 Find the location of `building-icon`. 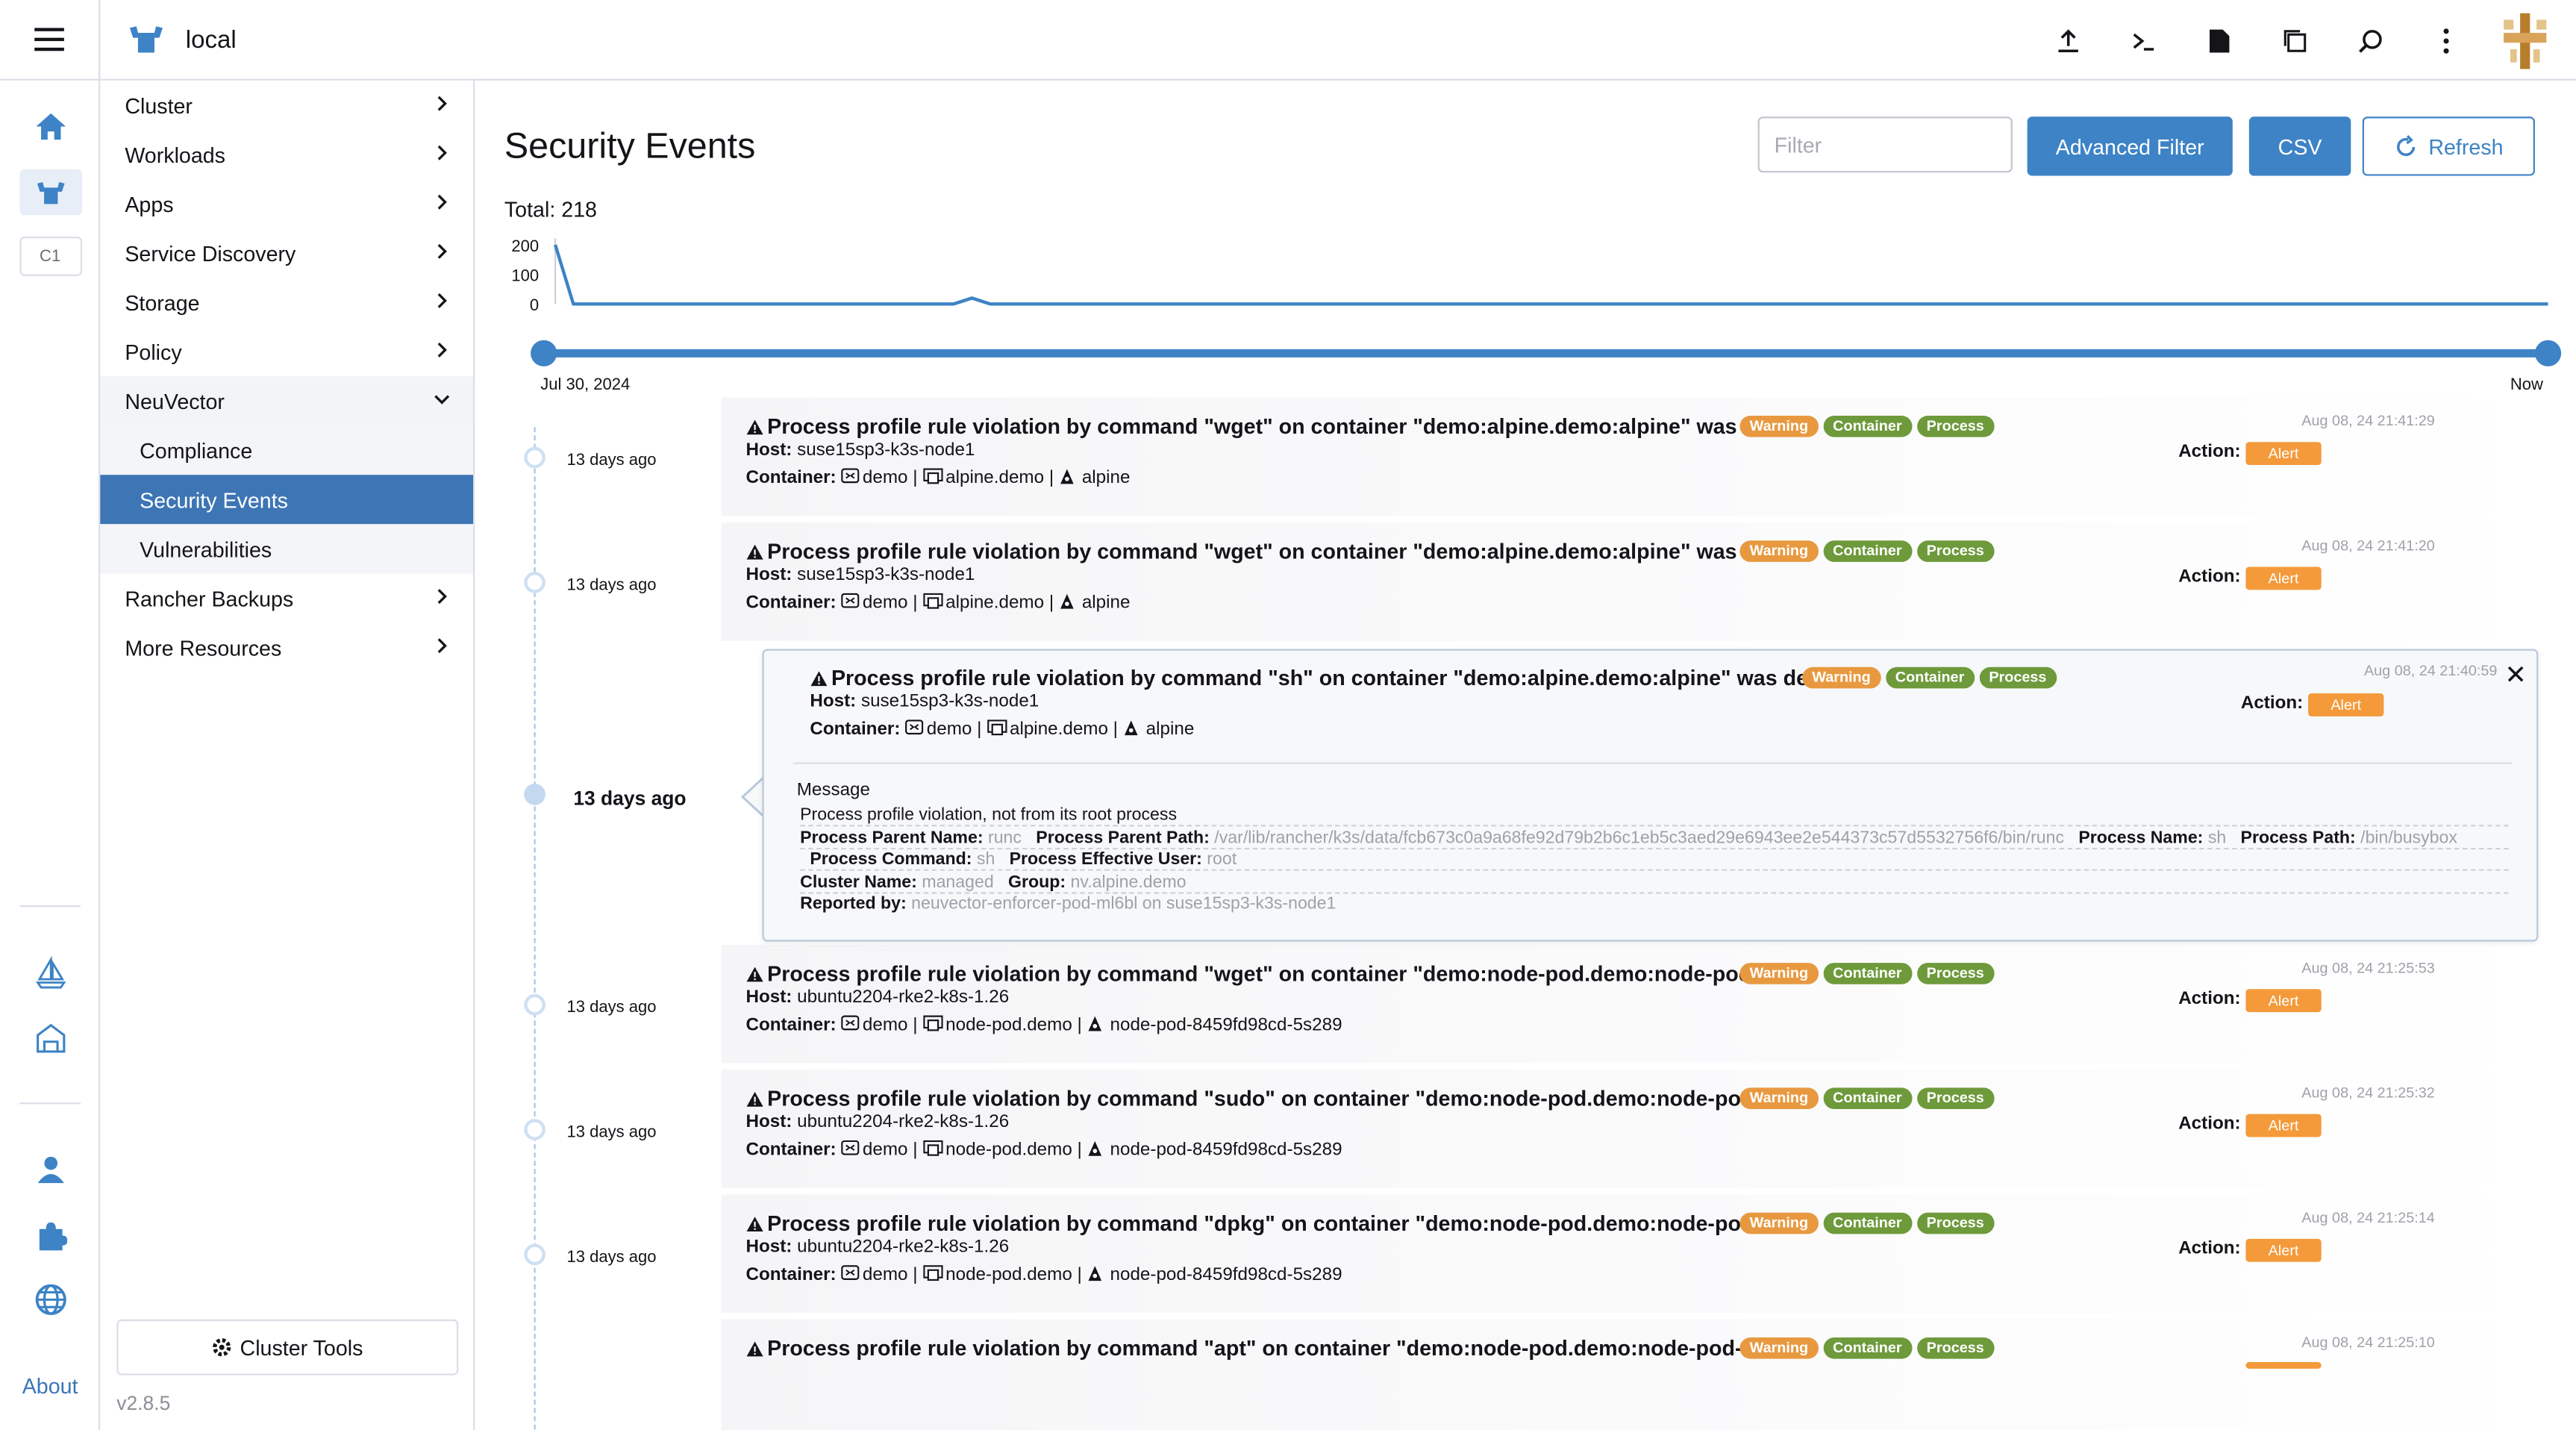

building-icon is located at coordinates (50, 1038).